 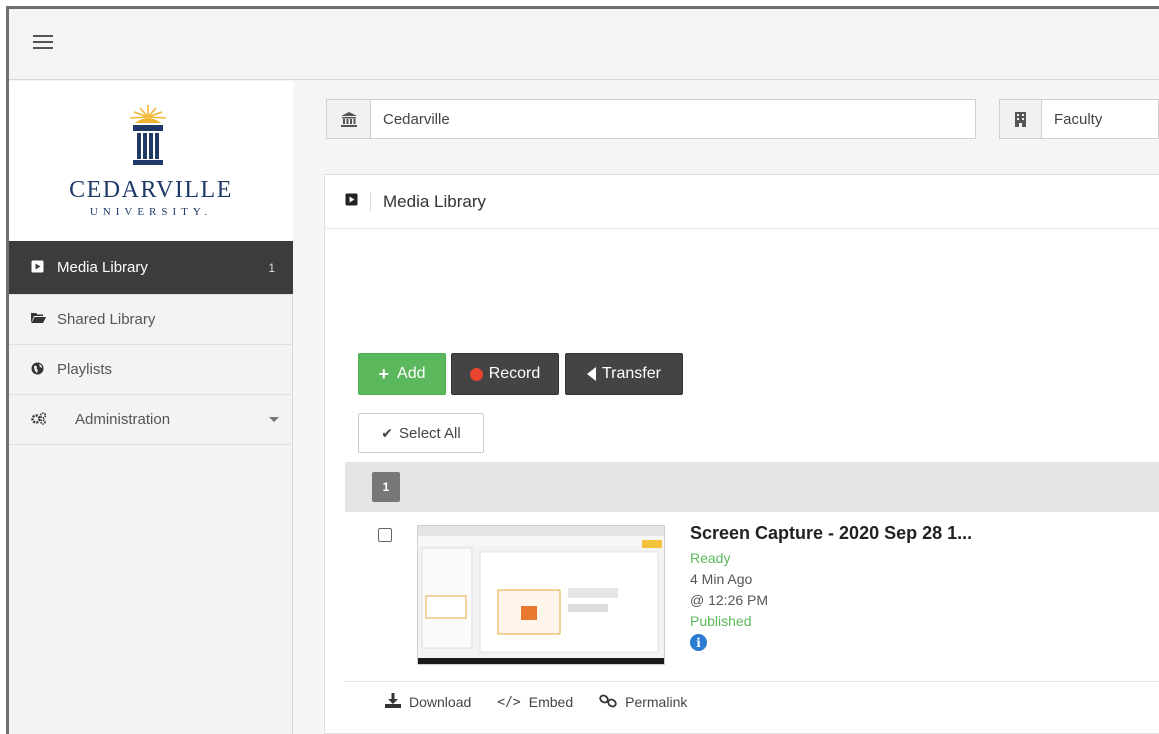 What do you see at coordinates (151, 370) in the screenshot?
I see `sidebar-item-playlists: Playlists` at bounding box center [151, 370].